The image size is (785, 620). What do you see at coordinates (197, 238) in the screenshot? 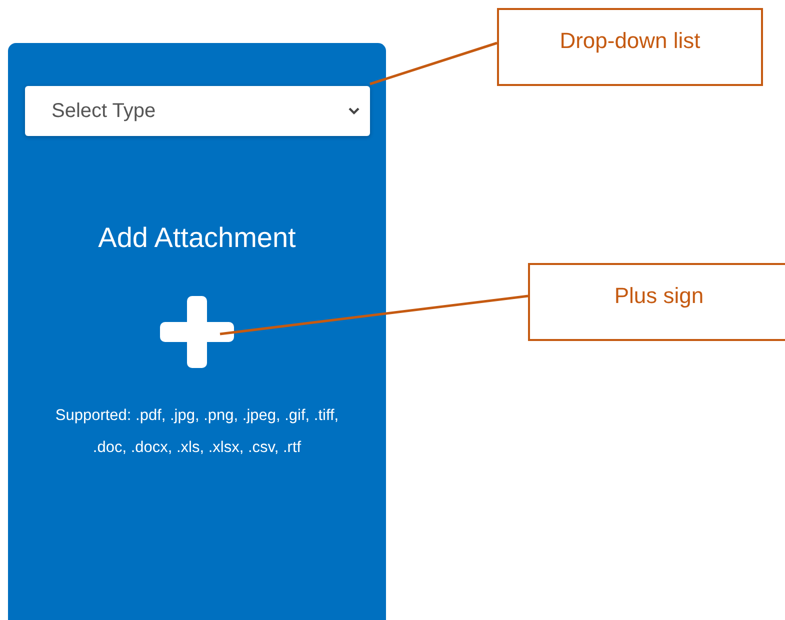
I see `card-title: Add Attachment` at bounding box center [197, 238].